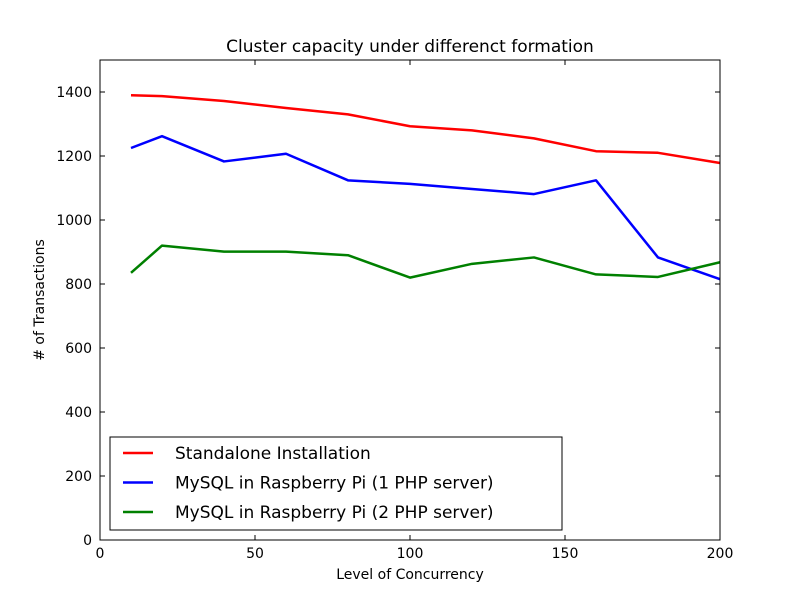 This screenshot has width=800, height=600. What do you see at coordinates (74, 157) in the screenshot?
I see `y-tick-label: 1200` at bounding box center [74, 157].